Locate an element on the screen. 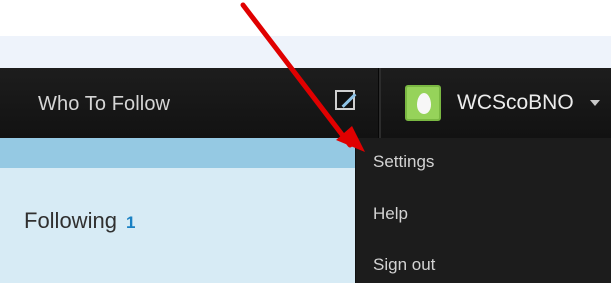 The height and width of the screenshot is (283, 611). egg-icon is located at coordinates (424, 103).